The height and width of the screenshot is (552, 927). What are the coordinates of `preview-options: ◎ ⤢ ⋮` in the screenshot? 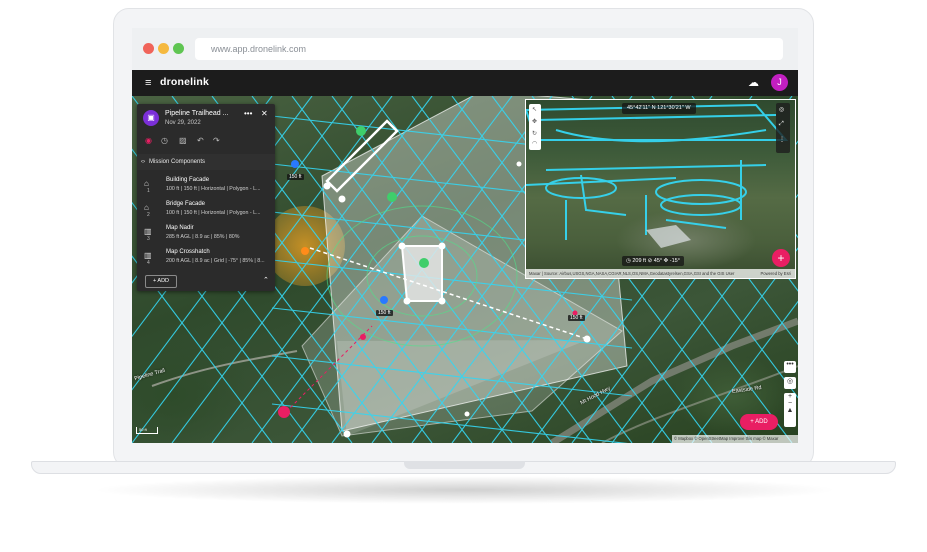 It's located at (783, 128).